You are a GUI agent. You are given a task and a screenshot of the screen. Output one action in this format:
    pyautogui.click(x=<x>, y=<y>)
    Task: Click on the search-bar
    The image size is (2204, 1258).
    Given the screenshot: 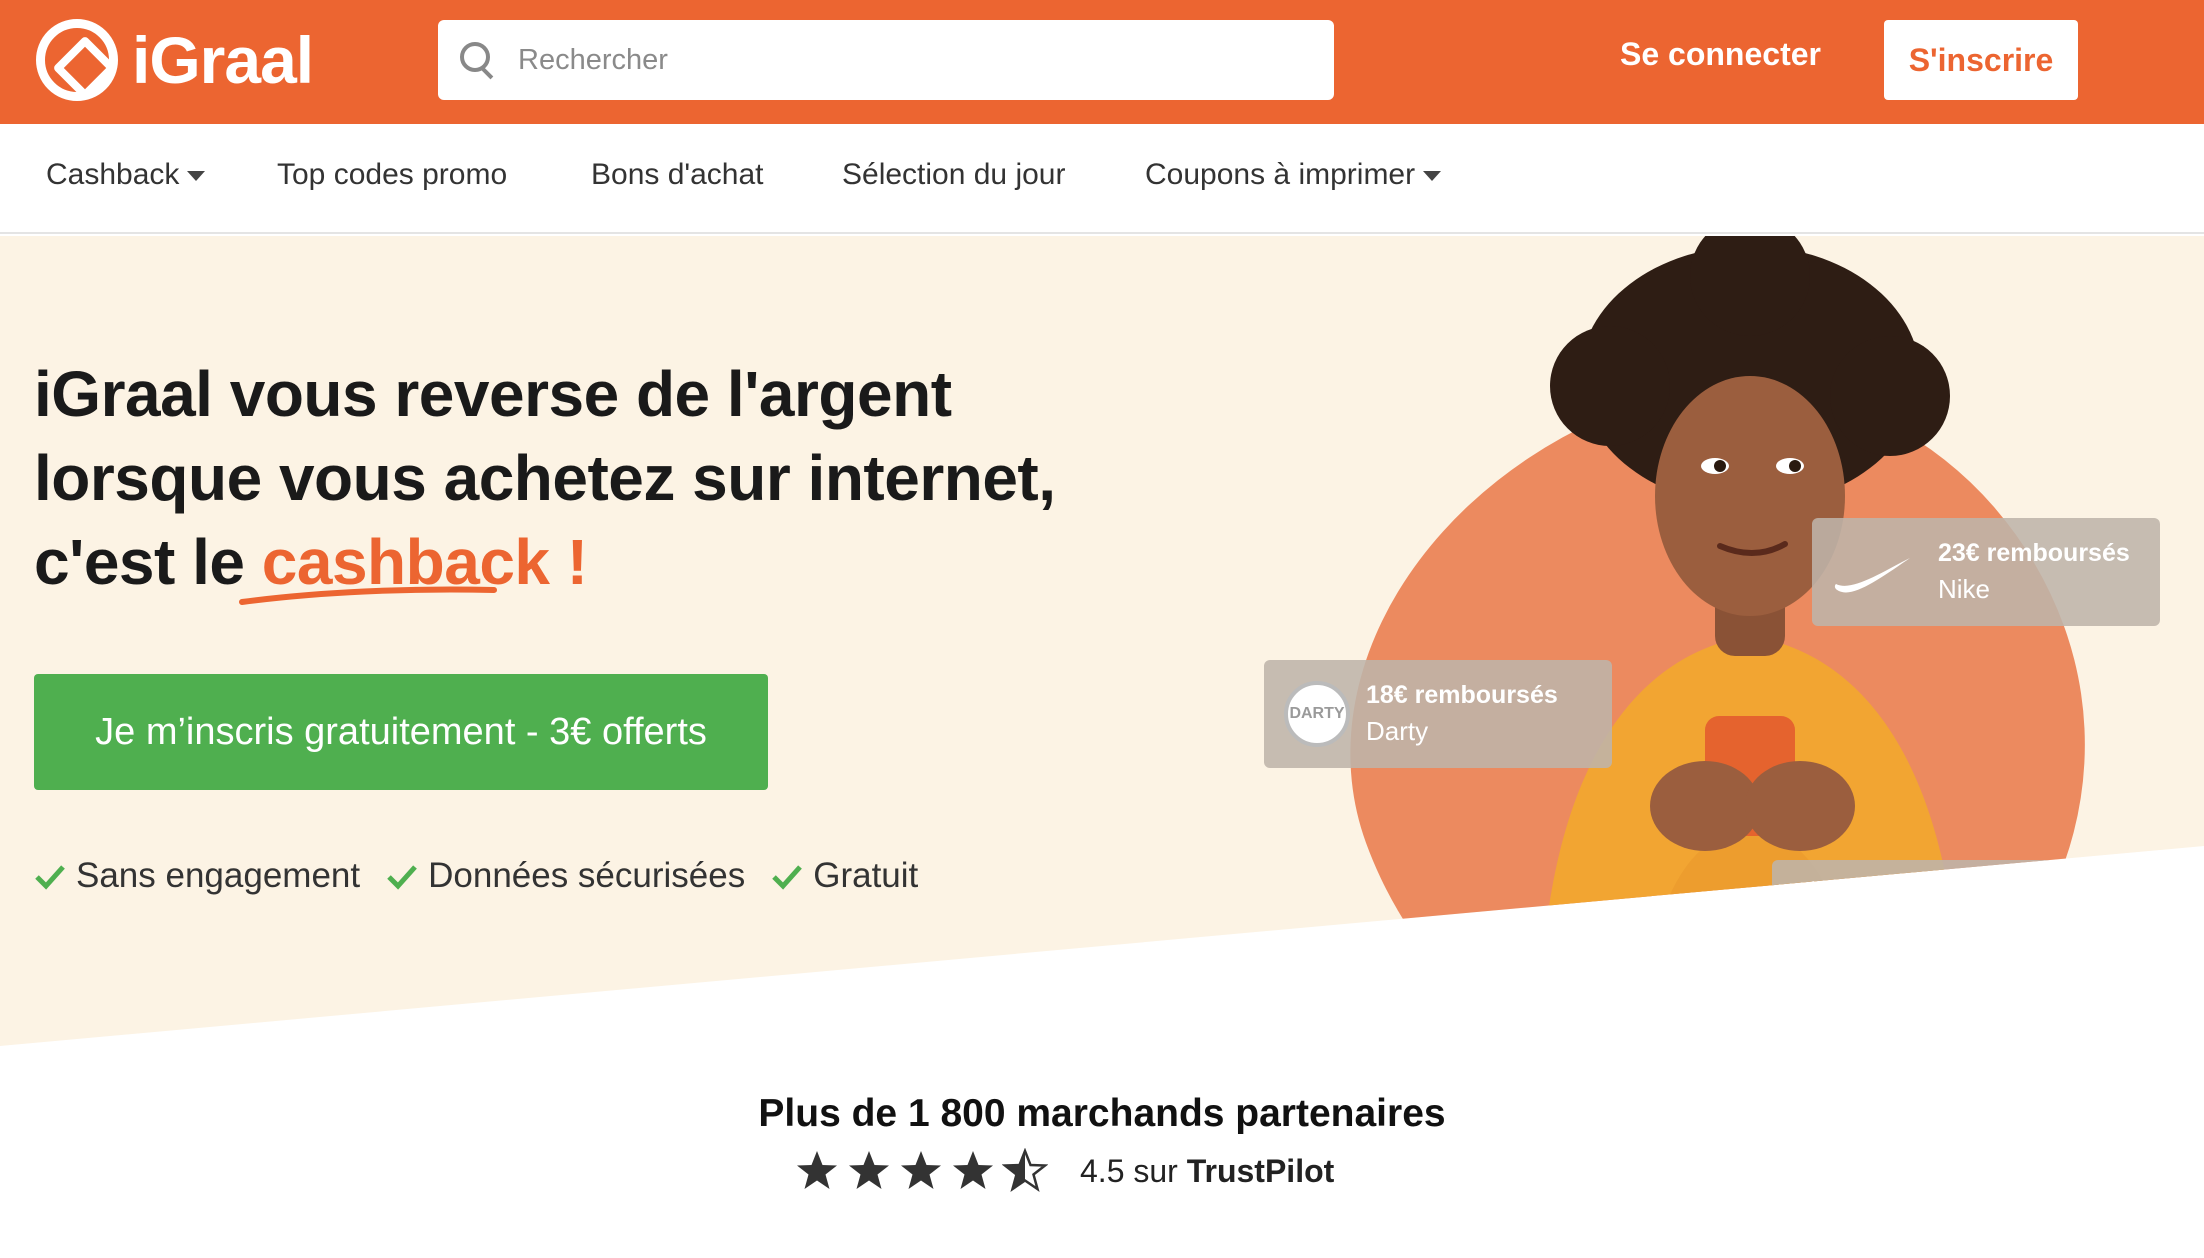 What is the action you would take?
    pyautogui.click(x=886, y=60)
    